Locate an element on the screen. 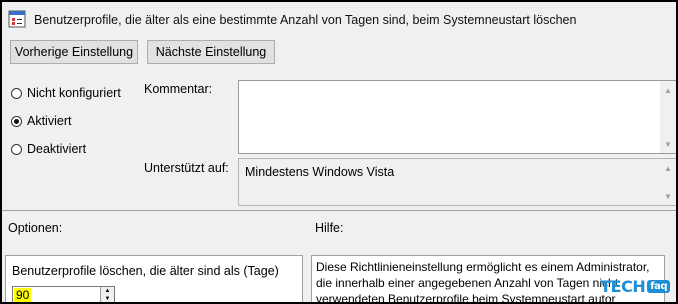 Image resolution: width=678 pixels, height=304 pixels. radio-label: Nicht konfiguriert is located at coordinates (74, 93).